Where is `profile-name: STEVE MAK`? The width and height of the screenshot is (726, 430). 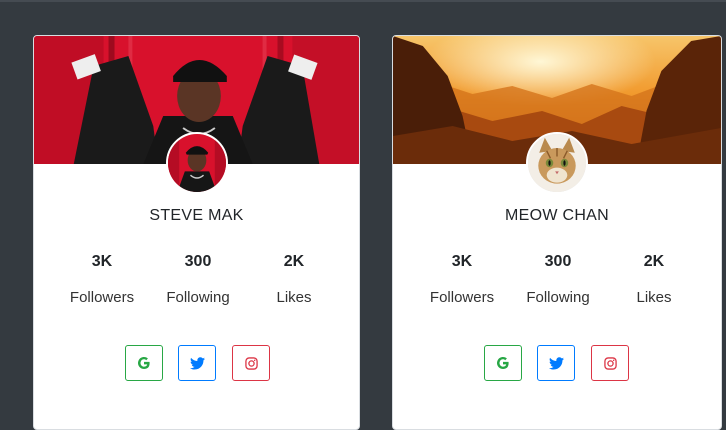 profile-name: STEVE MAK is located at coordinates (196, 215).